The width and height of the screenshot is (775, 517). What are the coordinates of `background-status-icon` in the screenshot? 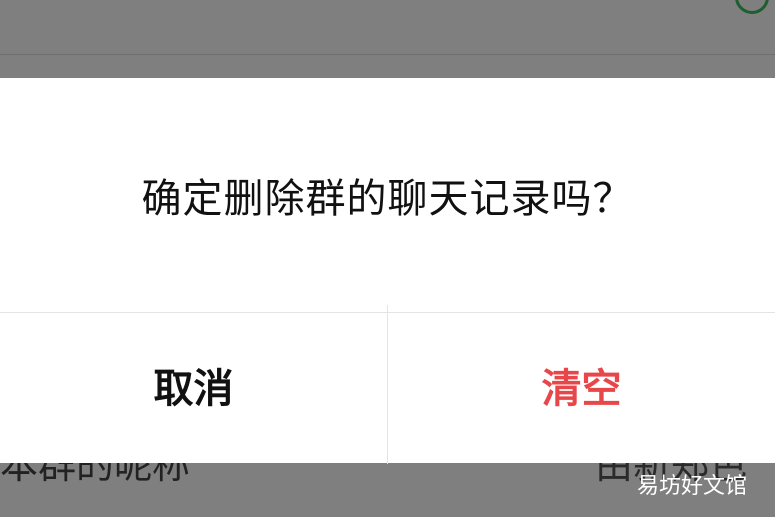 It's located at (752, 7).